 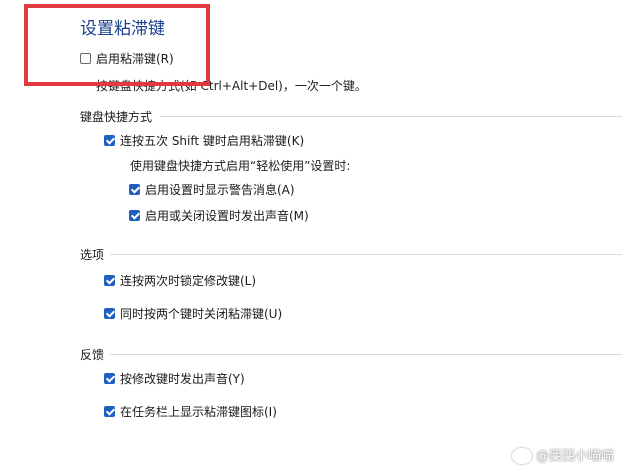 I want to click on watermark: @西西小喵喵, so click(x=562, y=454).